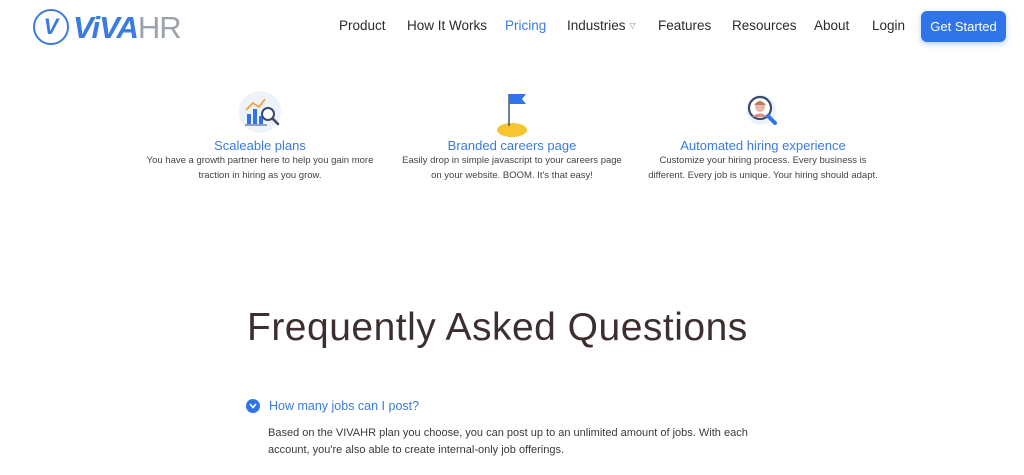 Image resolution: width=1024 pixels, height=475 pixels. I want to click on nav-label: How It Works, so click(447, 25).